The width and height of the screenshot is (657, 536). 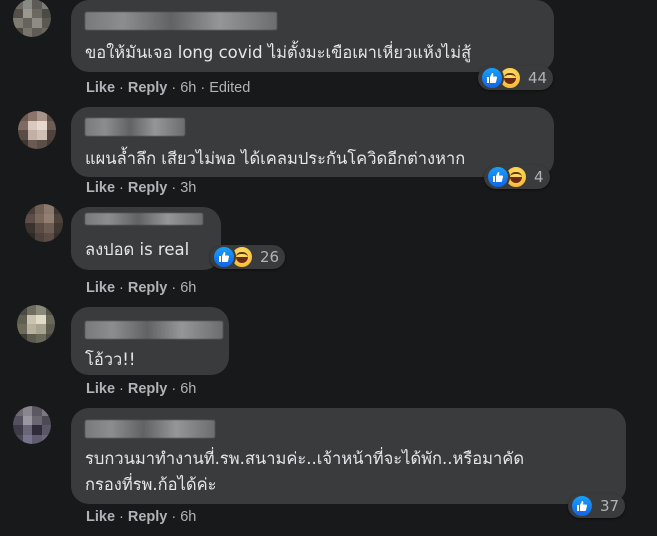 I want to click on comment-text: ลงปอด is real, so click(x=137, y=249).